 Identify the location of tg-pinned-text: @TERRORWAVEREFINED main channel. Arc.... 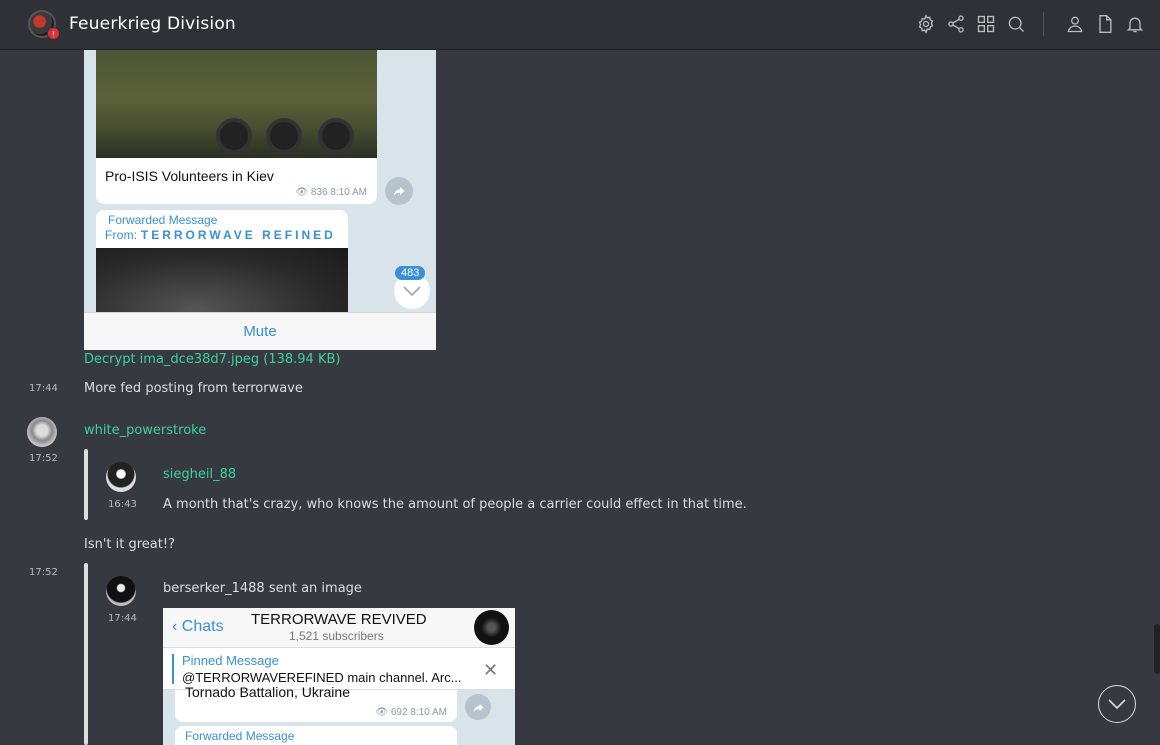
(322, 677).